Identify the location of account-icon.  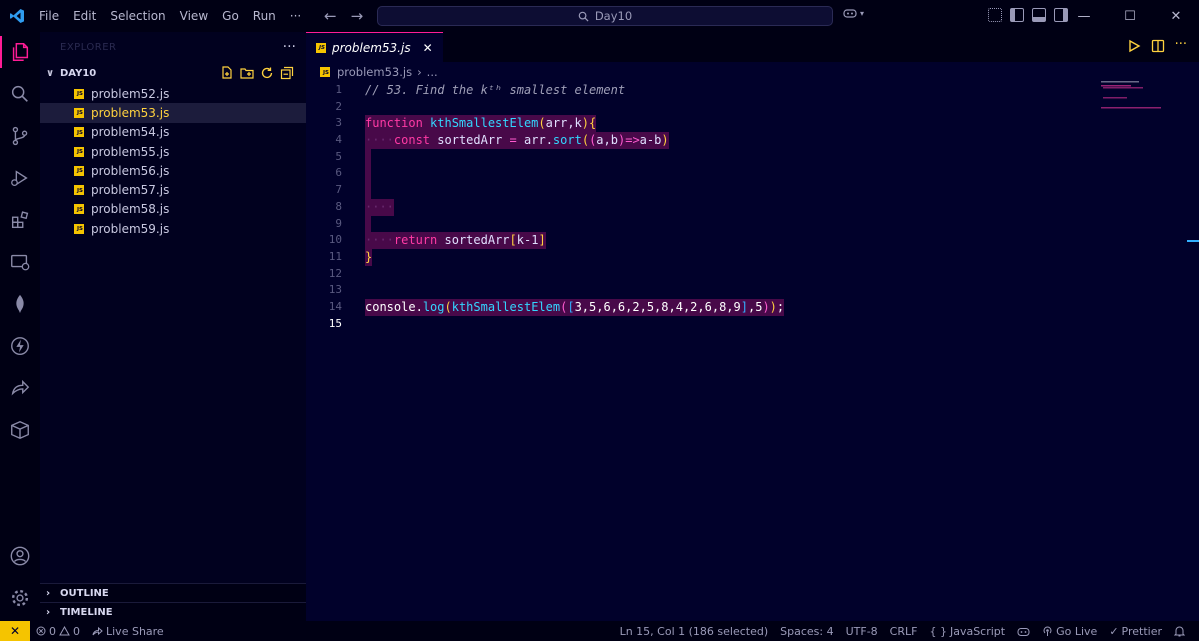
(20, 556).